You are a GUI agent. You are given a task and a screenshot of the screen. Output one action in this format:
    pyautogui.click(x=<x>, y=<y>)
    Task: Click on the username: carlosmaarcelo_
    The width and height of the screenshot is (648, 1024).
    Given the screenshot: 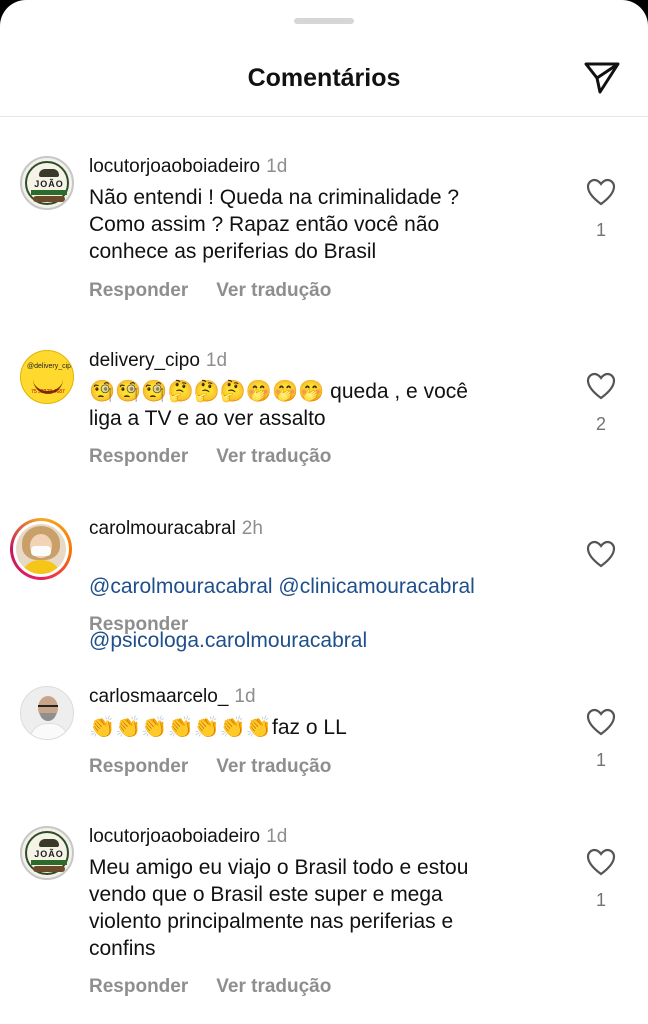 What is the action you would take?
    pyautogui.click(x=158, y=696)
    